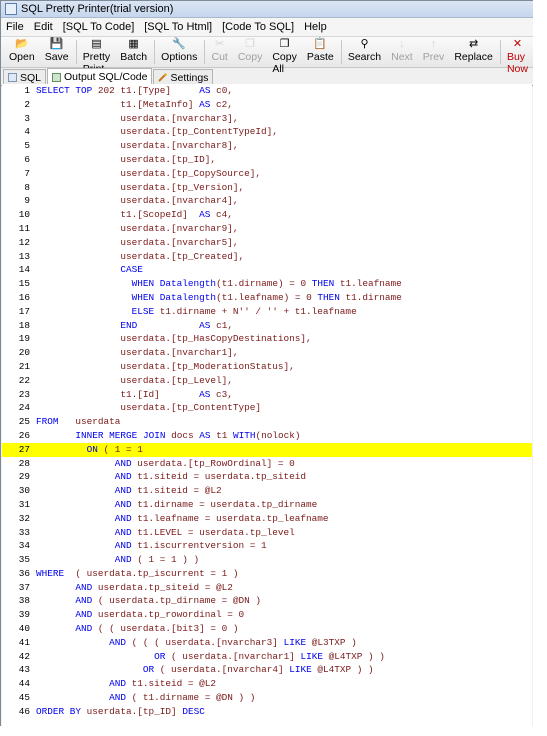 The height and width of the screenshot is (736, 547). What do you see at coordinates (434, 50) in the screenshot?
I see `prev-button: ↑ Prev` at bounding box center [434, 50].